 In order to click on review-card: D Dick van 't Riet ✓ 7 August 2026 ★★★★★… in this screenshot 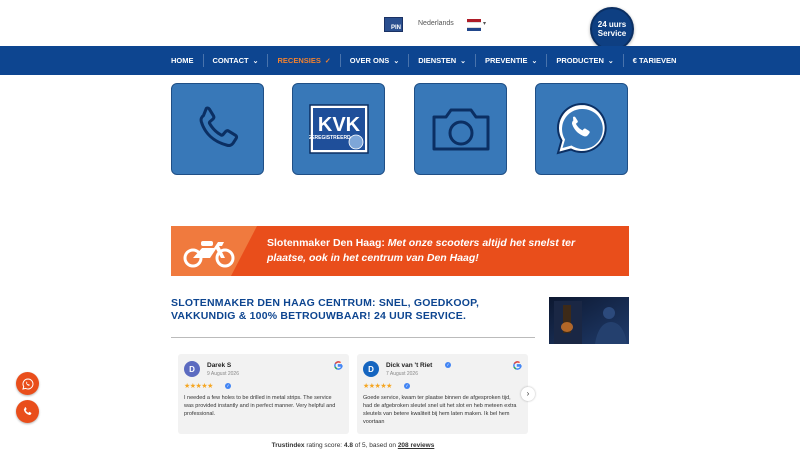, I will do `click(442, 394)`.